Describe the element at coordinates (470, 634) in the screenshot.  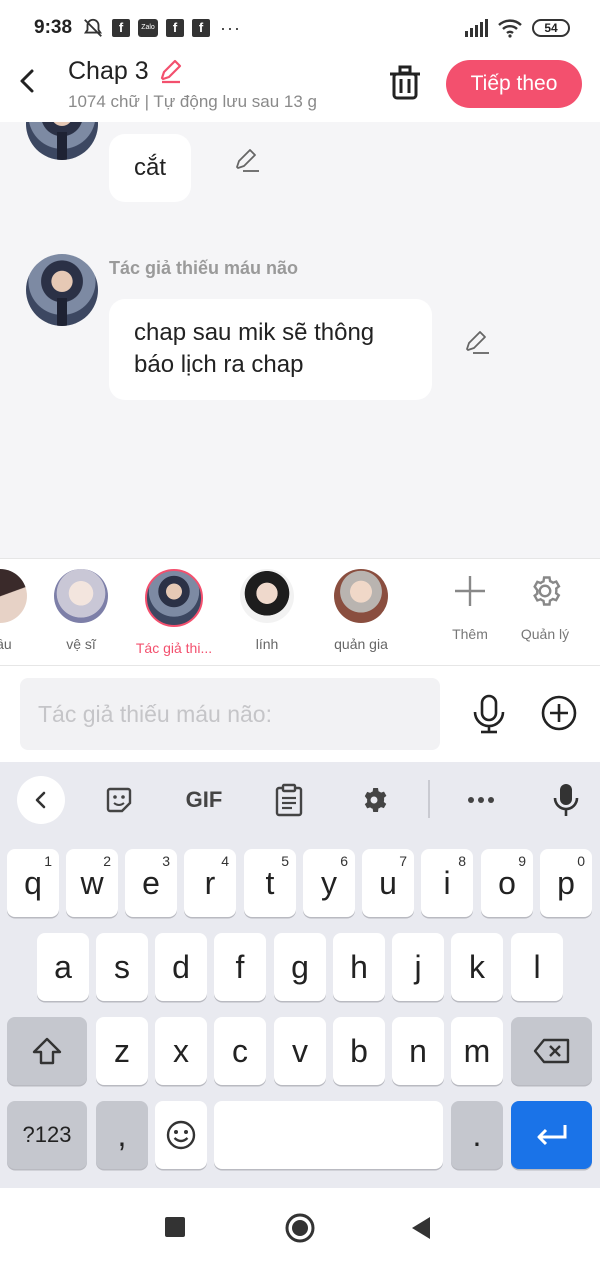
I see `add-label: Thêm` at that location.